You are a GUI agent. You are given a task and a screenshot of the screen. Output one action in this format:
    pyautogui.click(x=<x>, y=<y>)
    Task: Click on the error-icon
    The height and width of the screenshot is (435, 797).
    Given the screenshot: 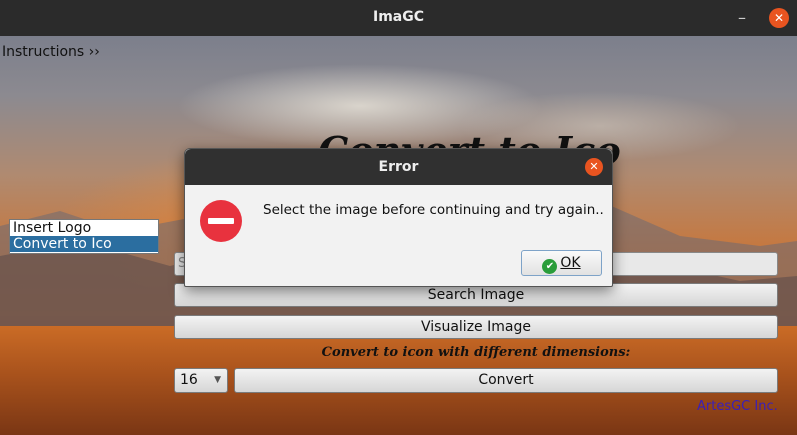 What is the action you would take?
    pyautogui.click(x=221, y=221)
    